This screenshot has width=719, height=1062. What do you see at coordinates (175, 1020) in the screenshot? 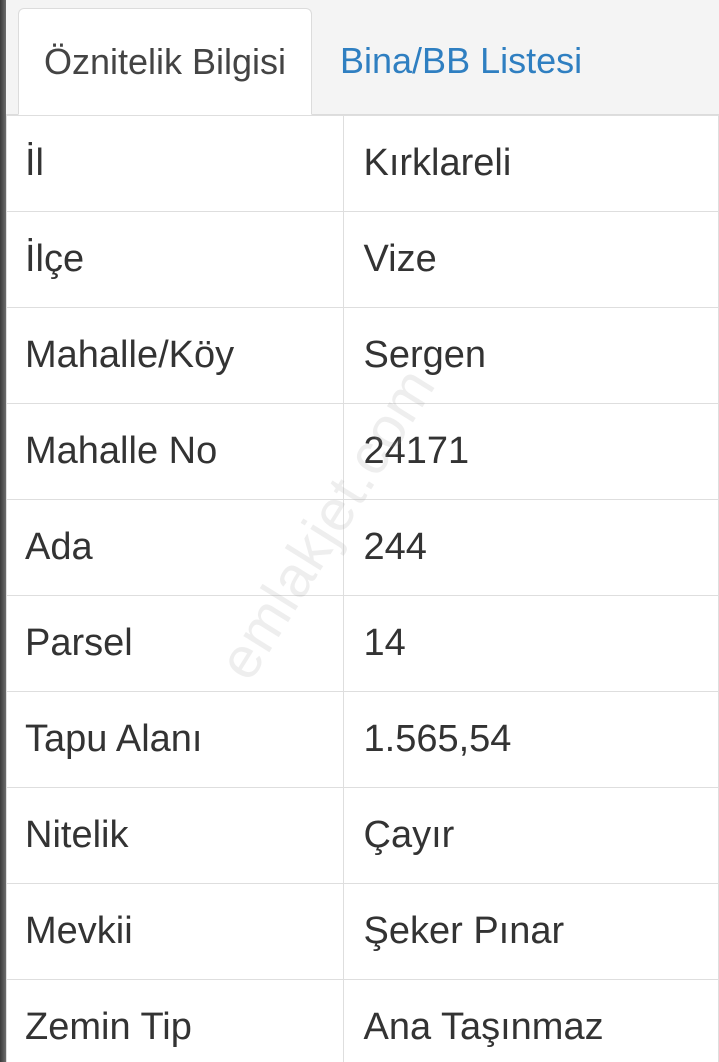
I see `row-key: Zemin Tip` at bounding box center [175, 1020].